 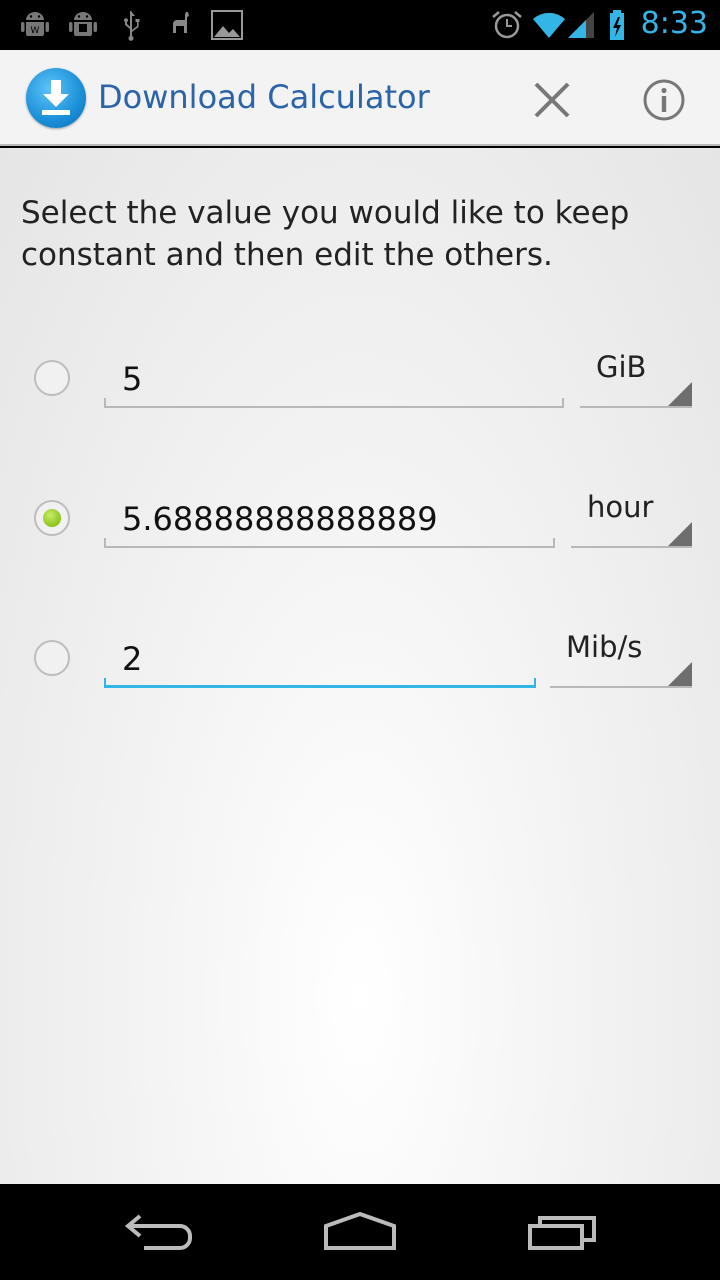 What do you see at coordinates (549, 25) in the screenshot?
I see `wifi-icon` at bounding box center [549, 25].